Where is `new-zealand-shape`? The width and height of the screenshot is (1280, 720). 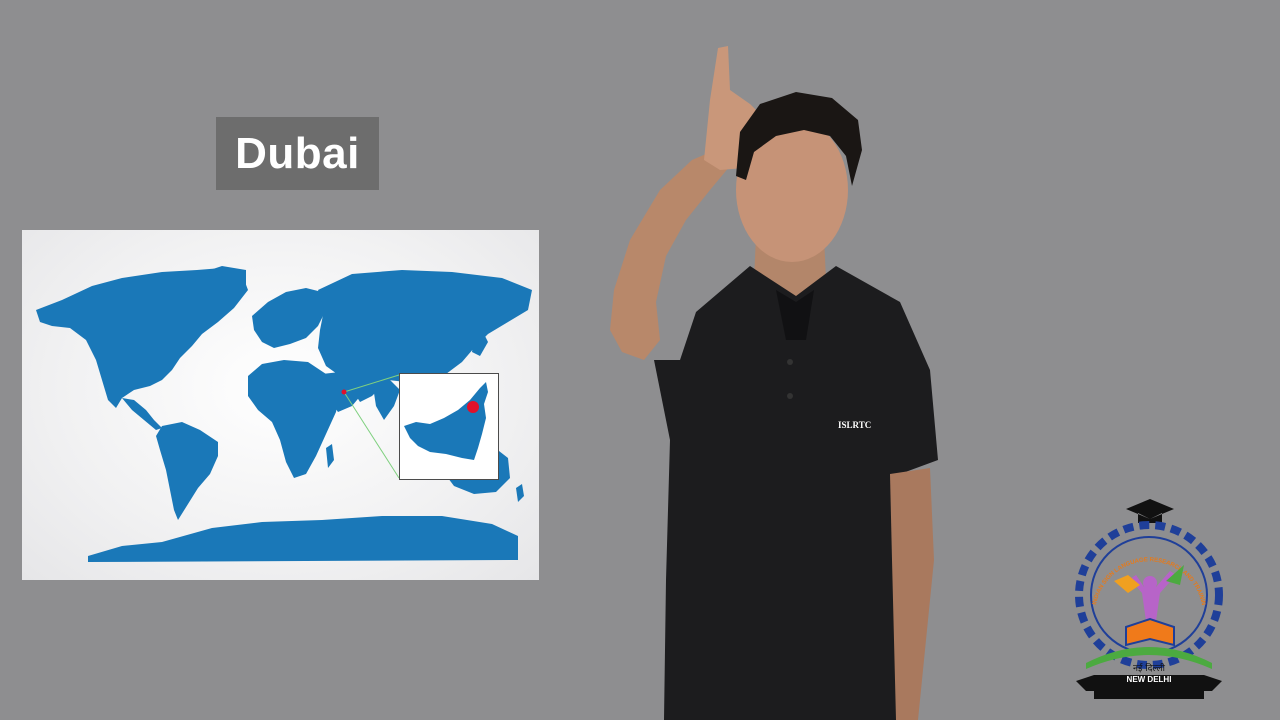
new-zealand-shape is located at coordinates (520, 493).